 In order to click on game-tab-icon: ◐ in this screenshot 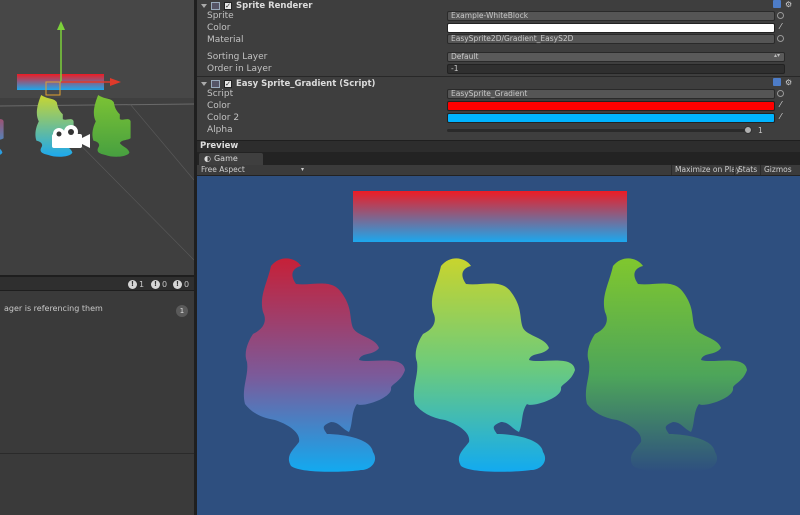, I will do `click(207, 158)`.